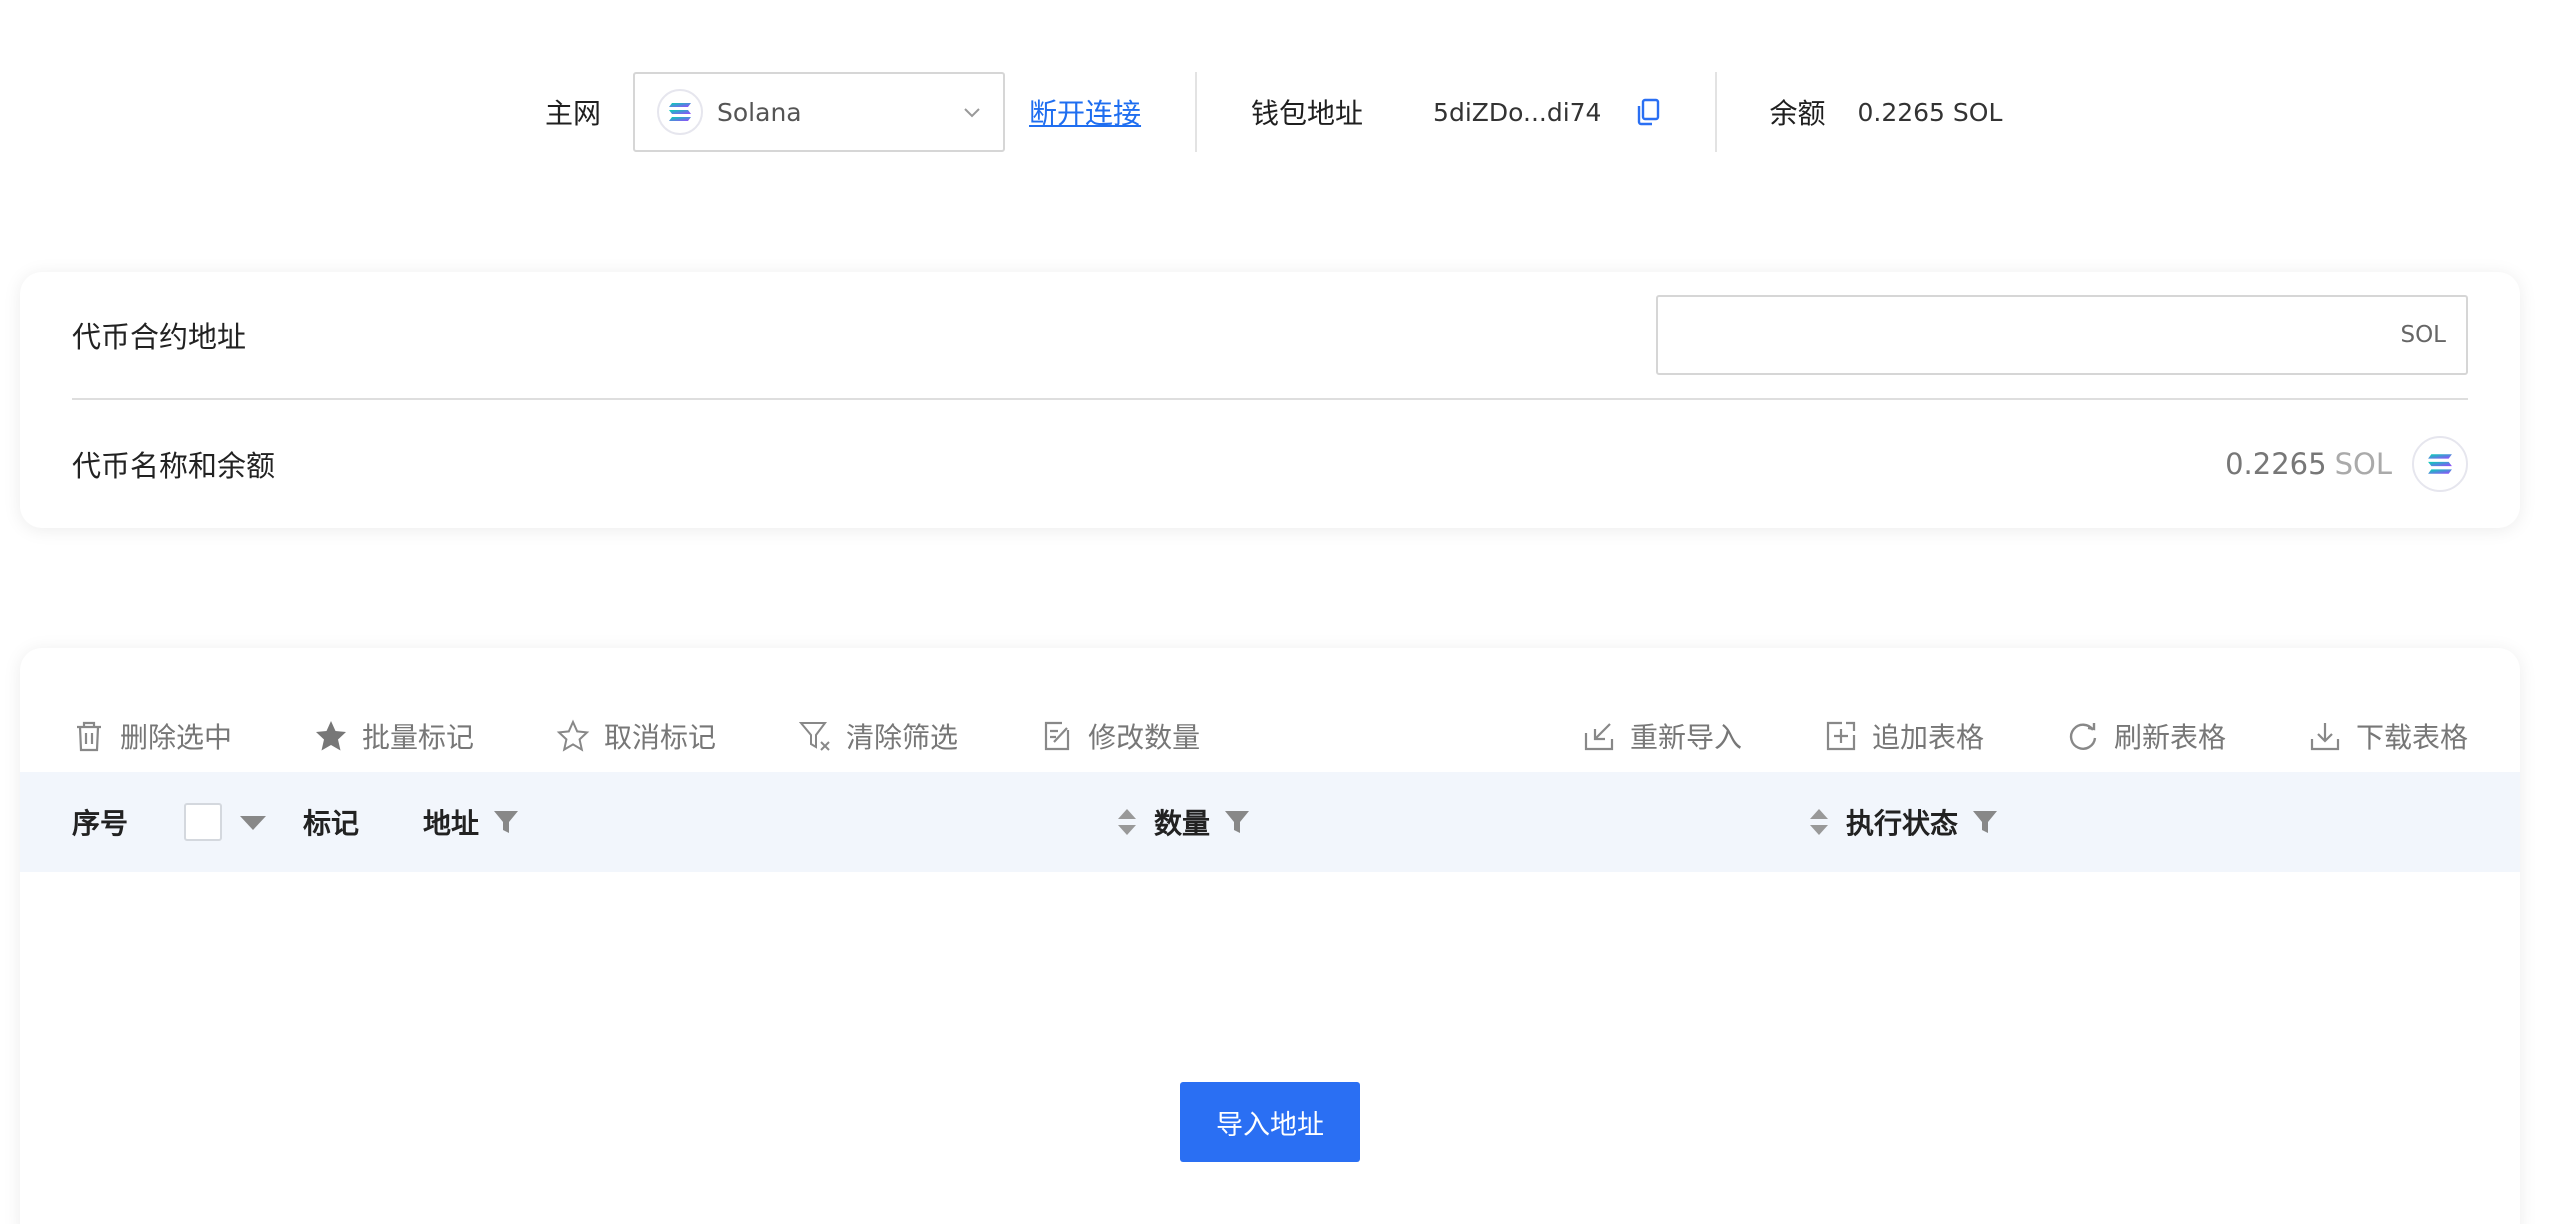 This screenshot has height=1224, width=2570. Describe the element at coordinates (814, 736) in the screenshot. I see `filter-clear-icon` at that location.